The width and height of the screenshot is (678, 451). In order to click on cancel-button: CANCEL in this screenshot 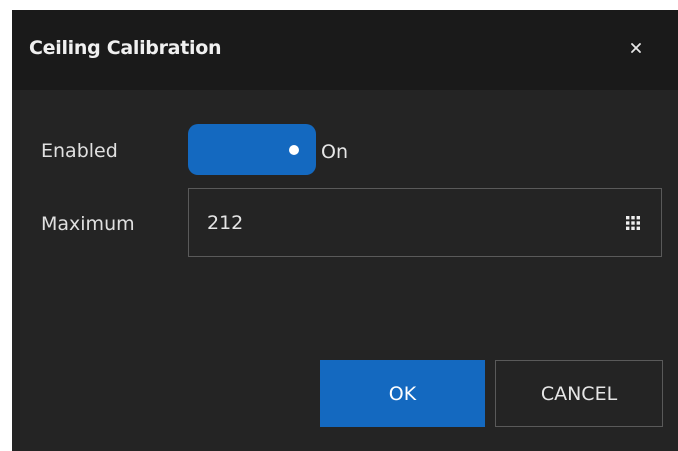, I will do `click(579, 393)`.